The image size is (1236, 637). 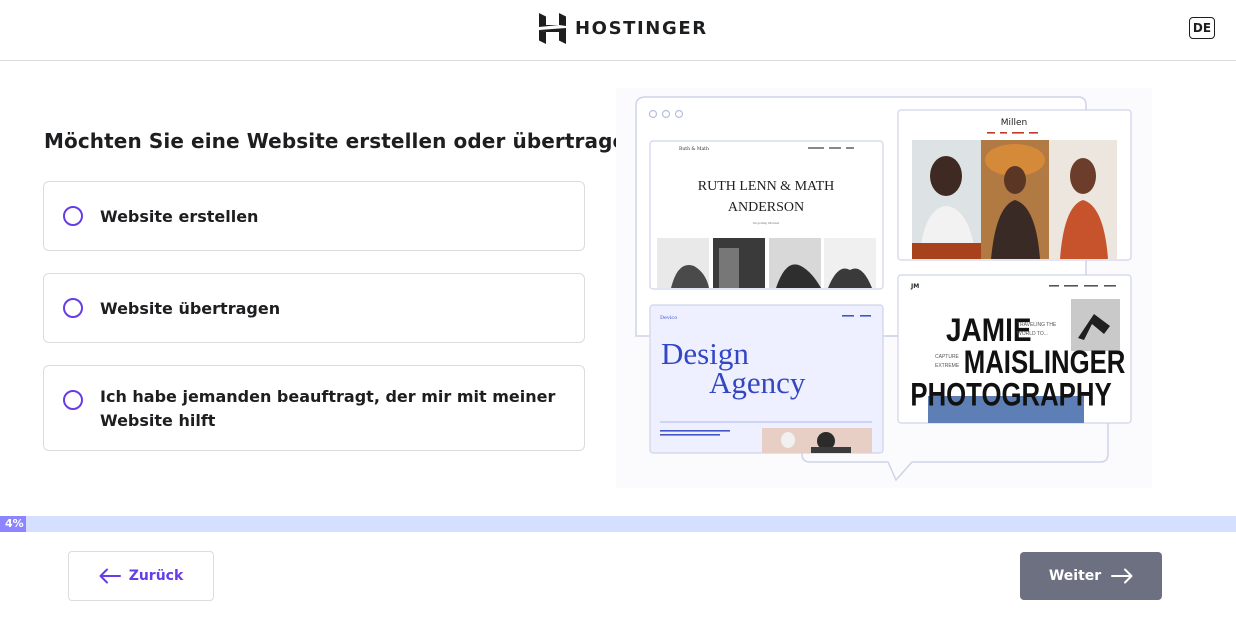 What do you see at coordinates (1075, 576) in the screenshot?
I see `next-button-label: Weiter` at bounding box center [1075, 576].